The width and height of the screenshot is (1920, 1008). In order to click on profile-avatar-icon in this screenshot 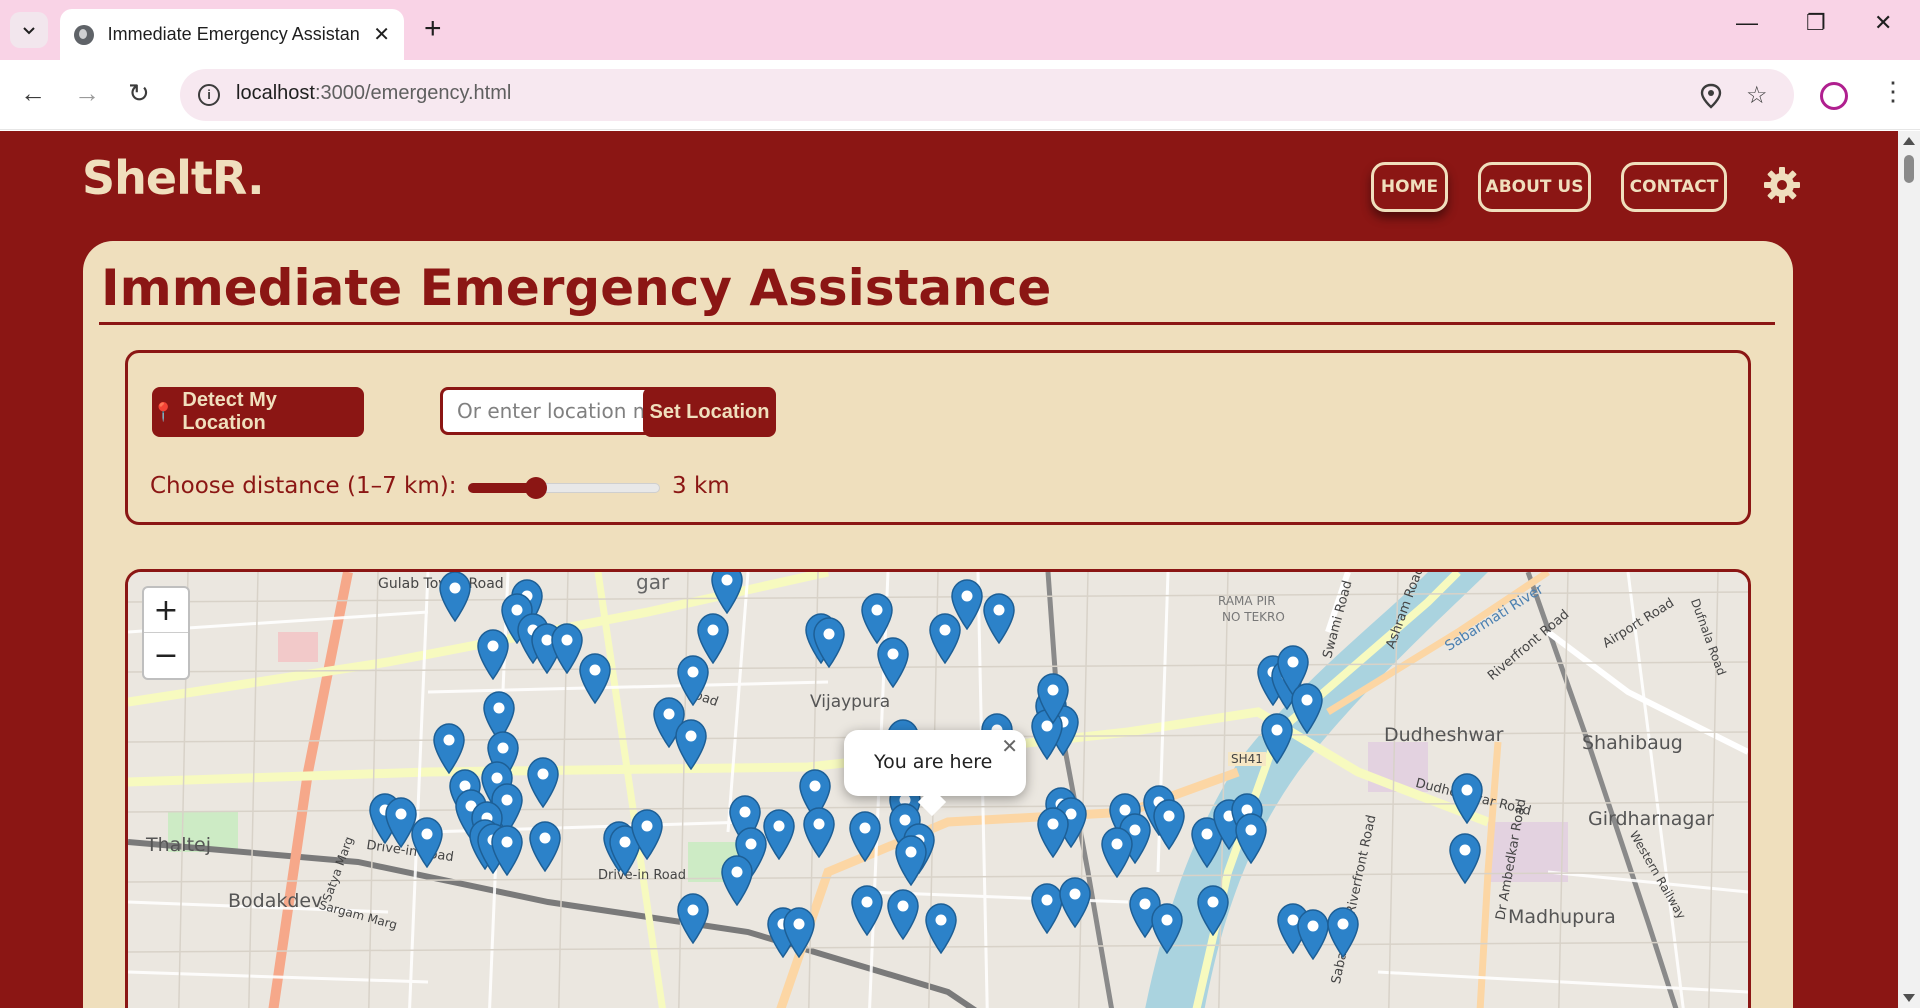, I will do `click(1834, 96)`.